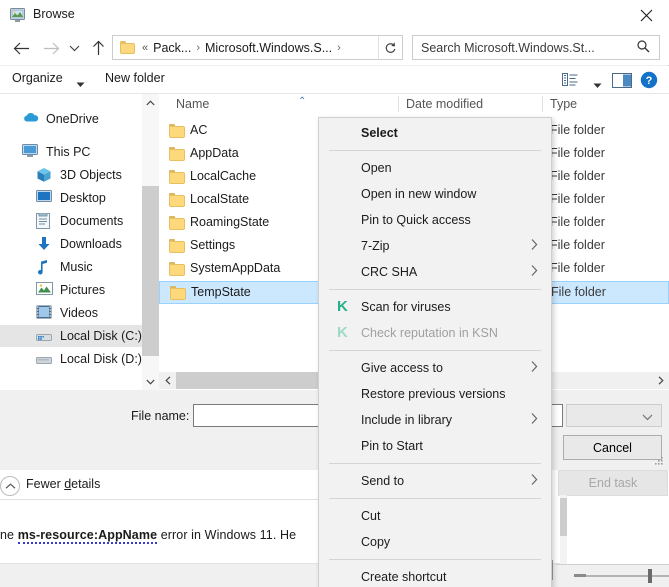 This screenshot has width=669, height=587. I want to click on menu-item-label: CRC SHA, so click(389, 272).